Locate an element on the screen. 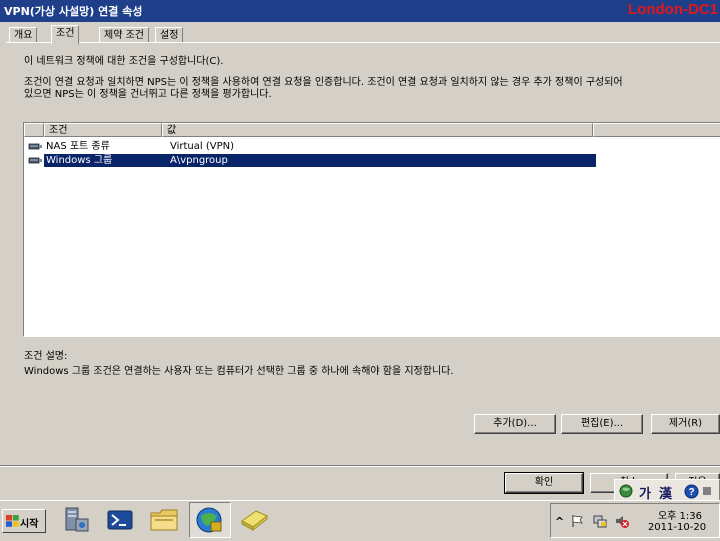  system-tray: ^ 오후 1:36 2011-10-20 is located at coordinates (635, 520).